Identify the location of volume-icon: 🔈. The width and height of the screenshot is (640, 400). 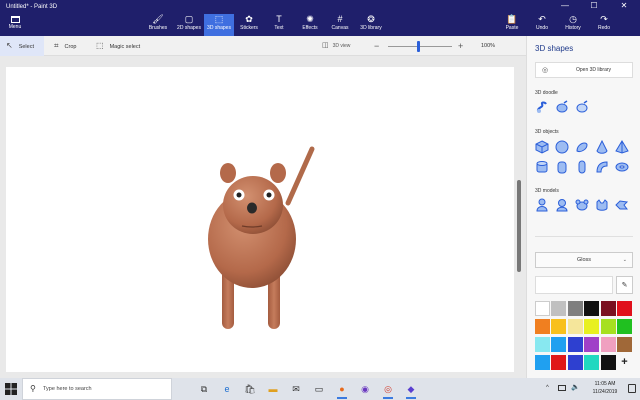
(575, 387).